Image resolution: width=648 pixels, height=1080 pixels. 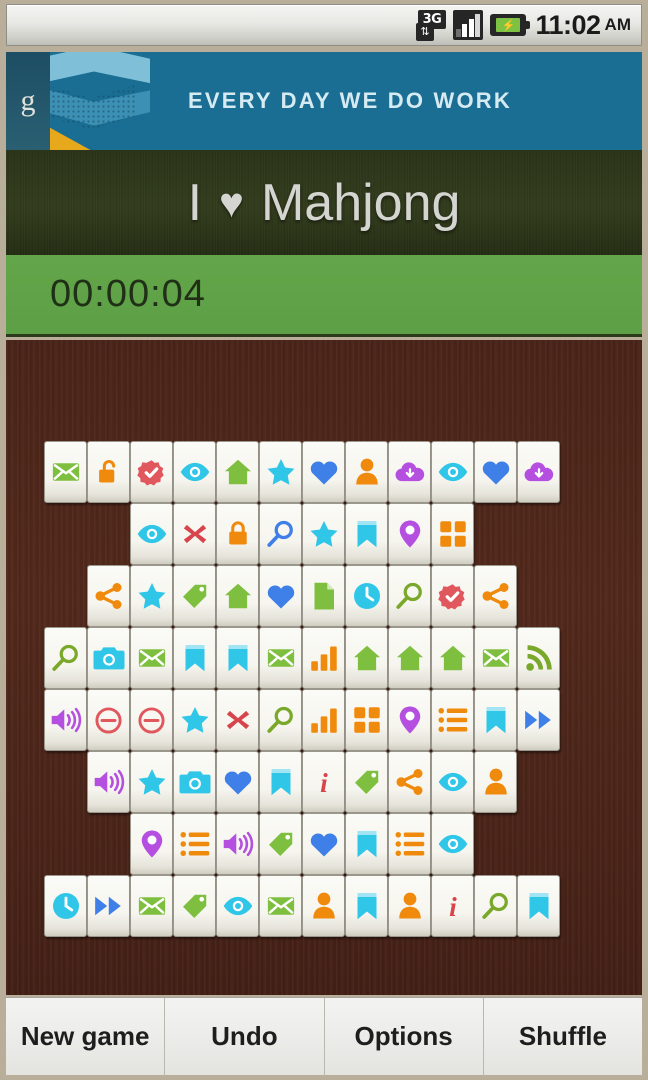 I want to click on magnifier-icon, so click(x=281, y=720).